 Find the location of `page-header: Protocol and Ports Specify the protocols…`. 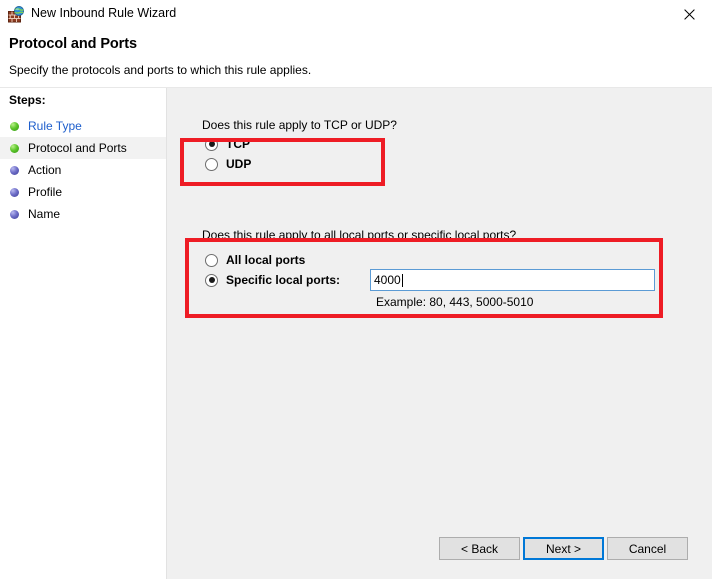

page-header: Protocol and Ports Specify the protocols… is located at coordinates (356, 58).